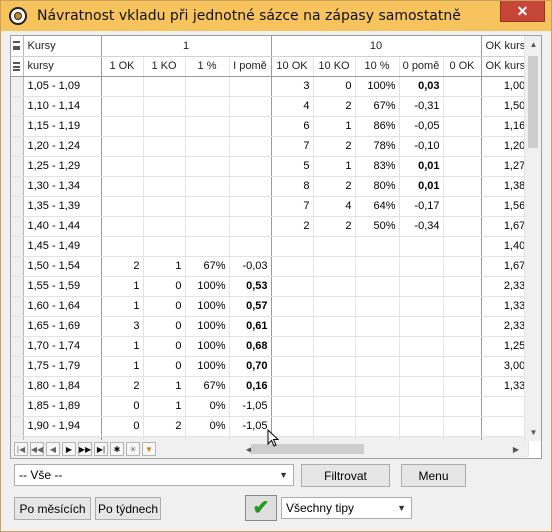 The width and height of the screenshot is (552, 532). What do you see at coordinates (505, 86) in the screenshot?
I see `cell-ok-kurs: 1,00` at bounding box center [505, 86].